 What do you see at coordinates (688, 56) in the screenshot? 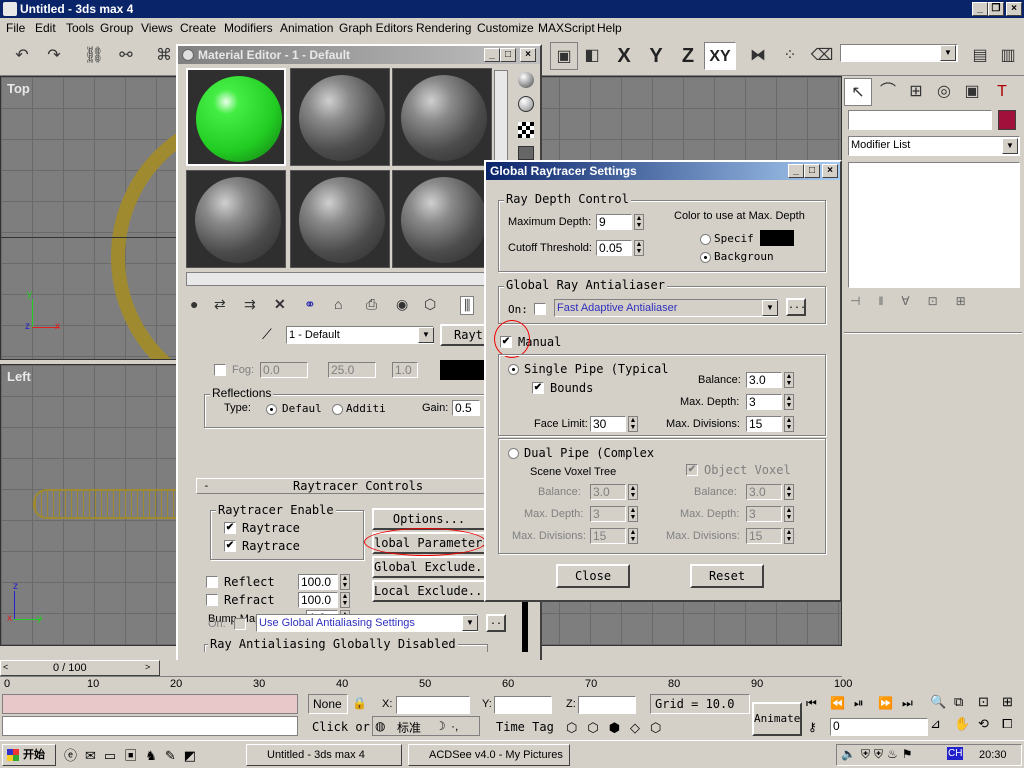
I see `axis-z-button: Z` at bounding box center [688, 56].